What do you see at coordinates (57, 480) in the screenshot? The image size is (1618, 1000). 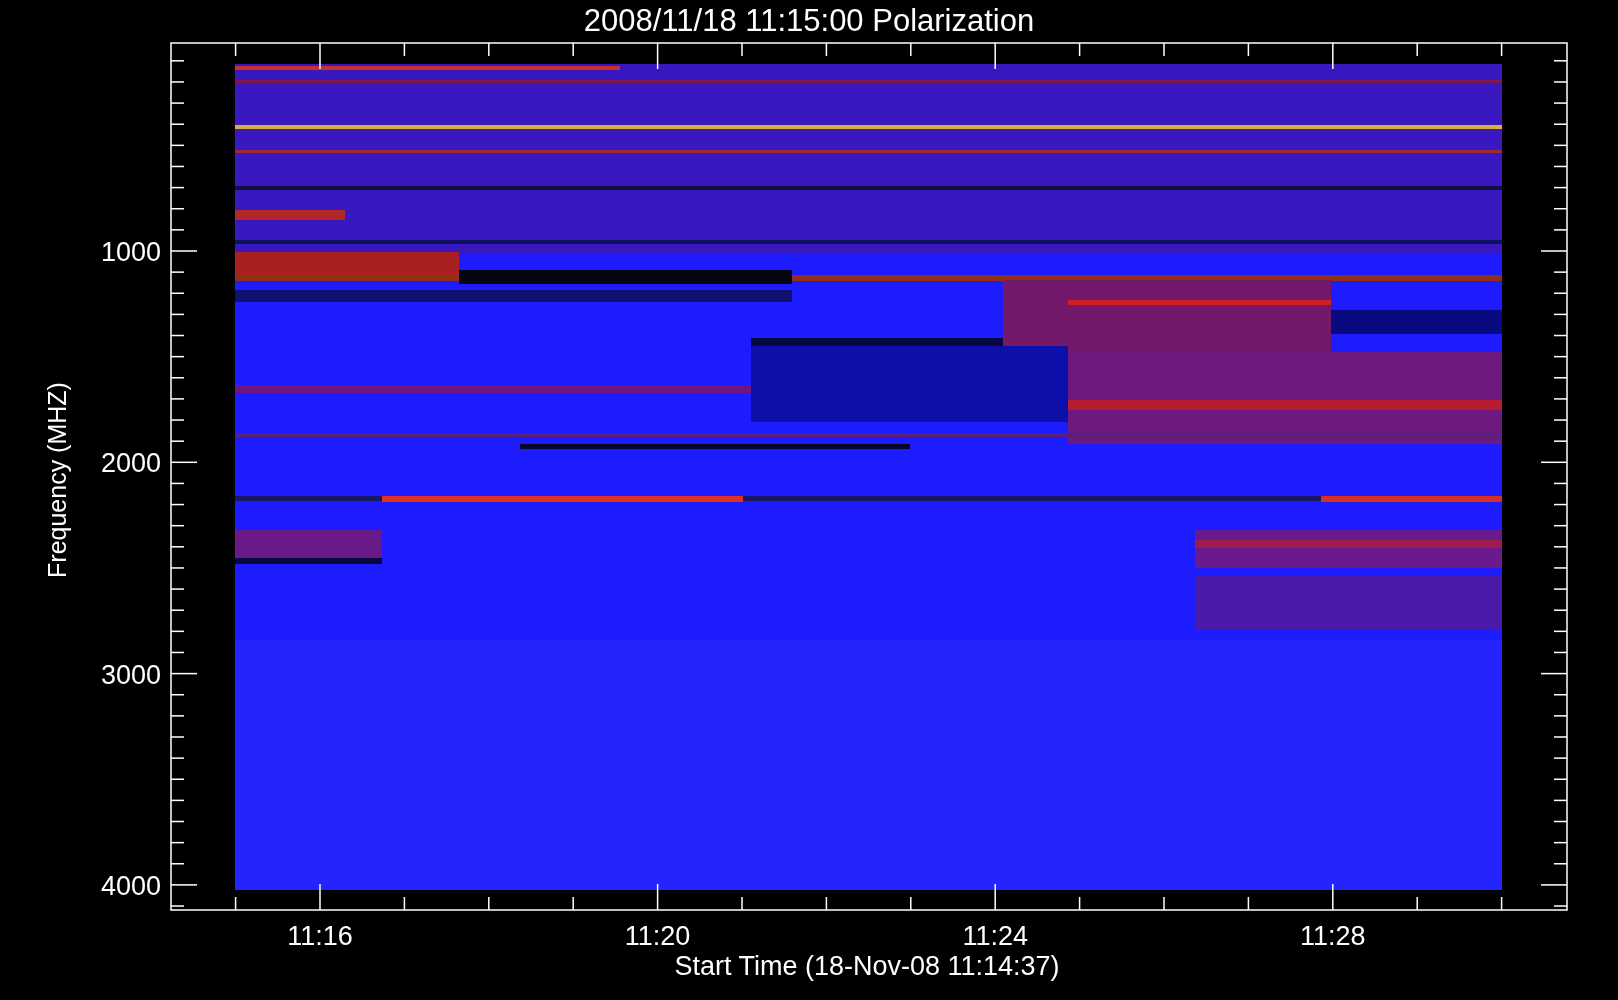 I see `y-axis-label: Frequency (MHZ)` at bounding box center [57, 480].